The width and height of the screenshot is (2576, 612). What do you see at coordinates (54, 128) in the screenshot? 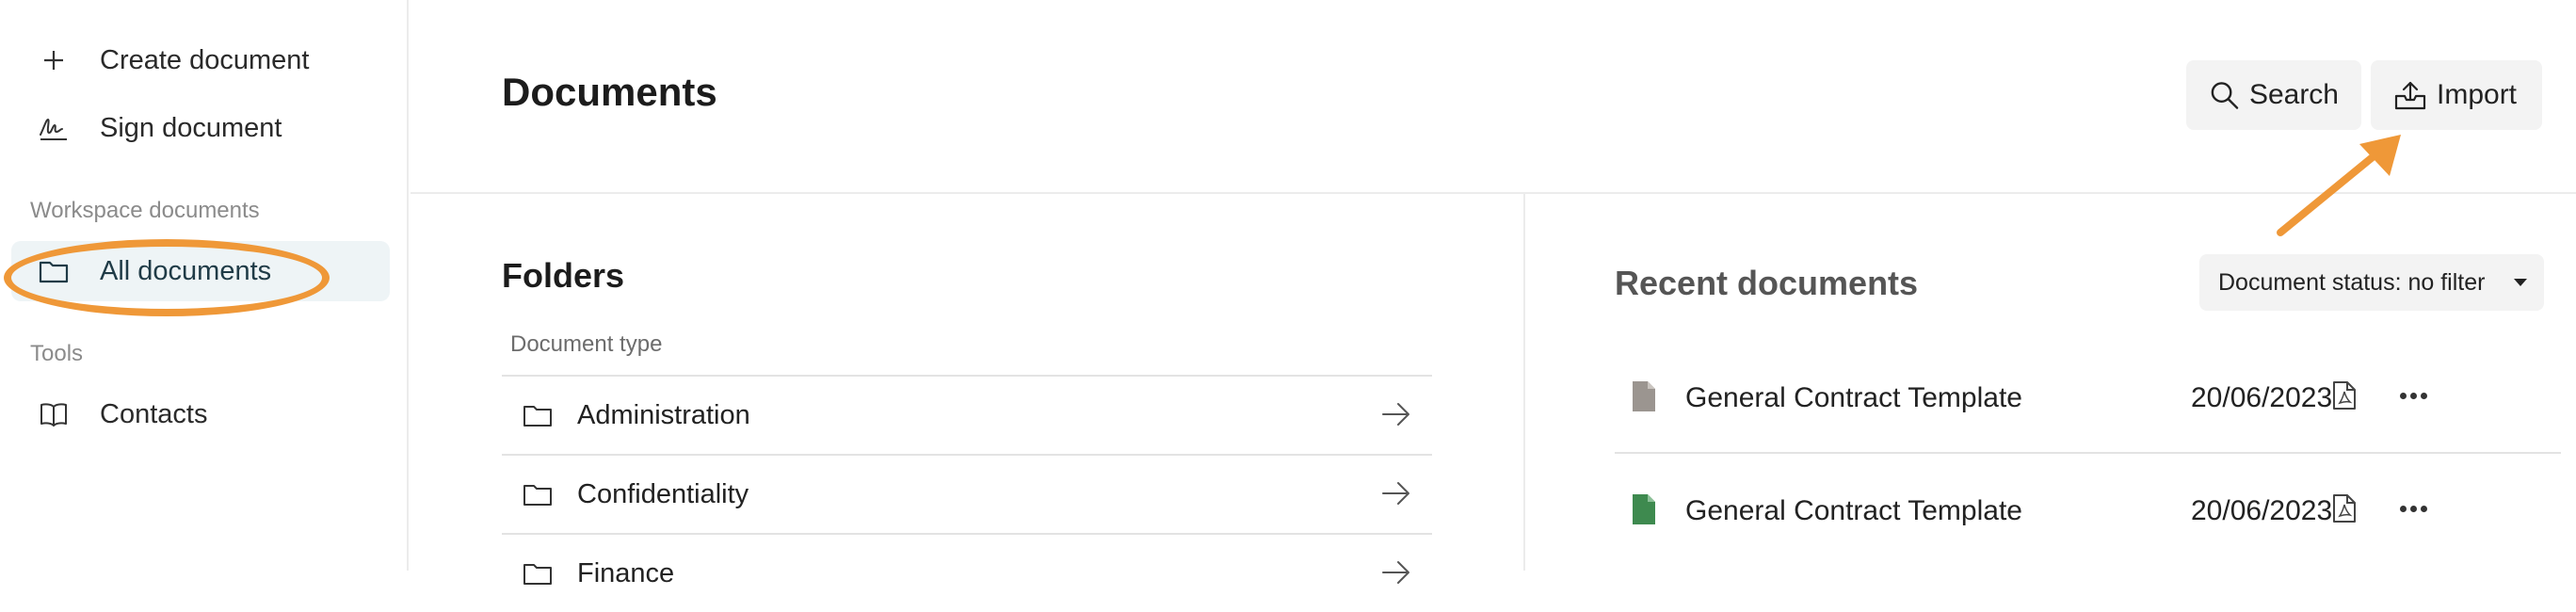
I see `signature-icon` at bounding box center [54, 128].